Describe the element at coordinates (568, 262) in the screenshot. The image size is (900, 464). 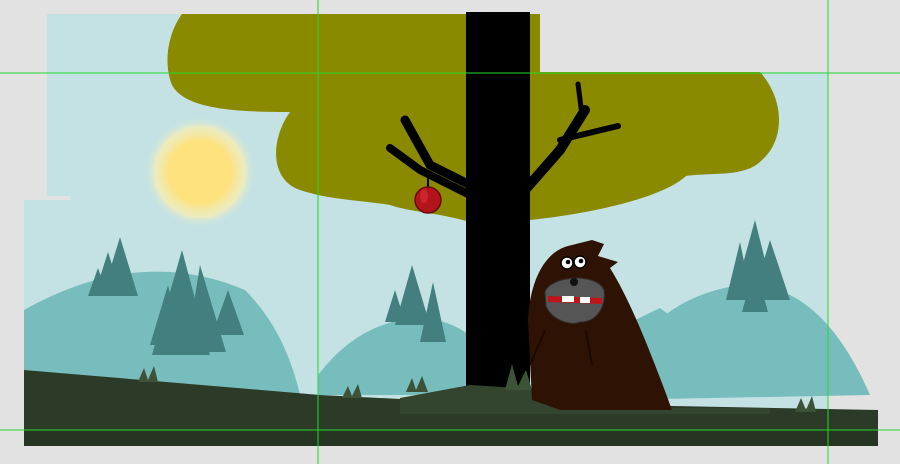
I see `pupil-left` at that location.